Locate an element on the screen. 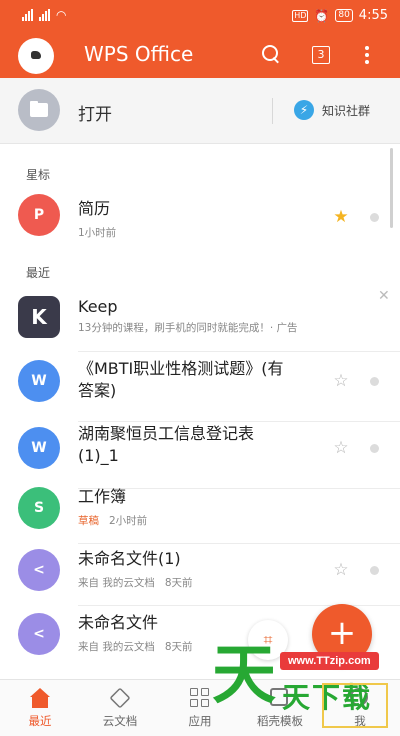  file-title: 未命名文件 is located at coordinates (118, 622).